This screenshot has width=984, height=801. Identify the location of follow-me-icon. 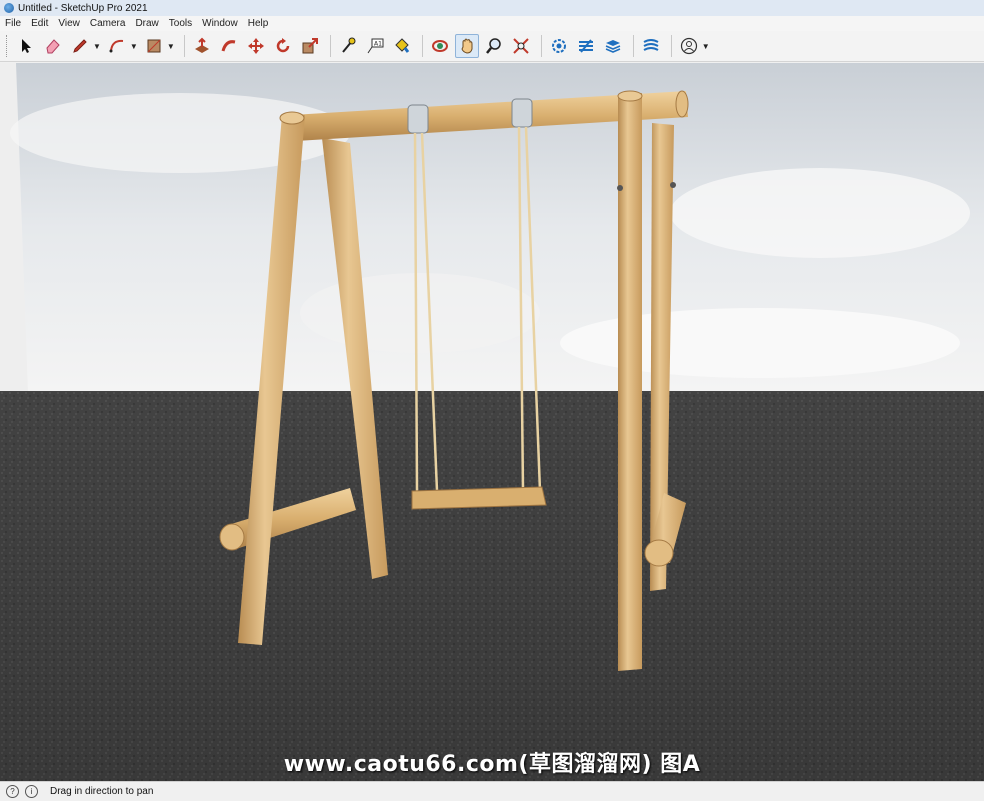
(228, 46).